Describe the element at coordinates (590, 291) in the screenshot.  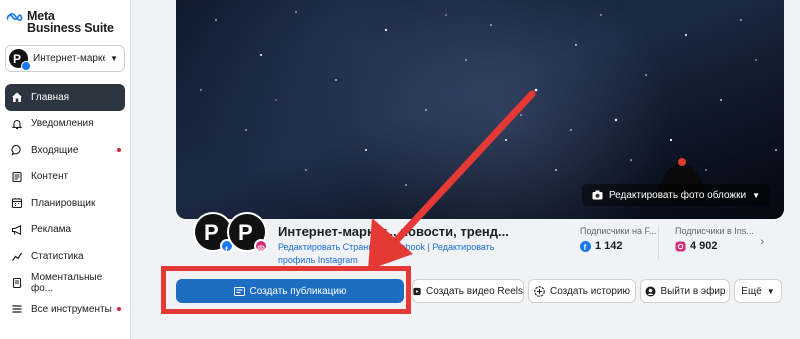
I see `create-story-label: Создать историю` at that location.